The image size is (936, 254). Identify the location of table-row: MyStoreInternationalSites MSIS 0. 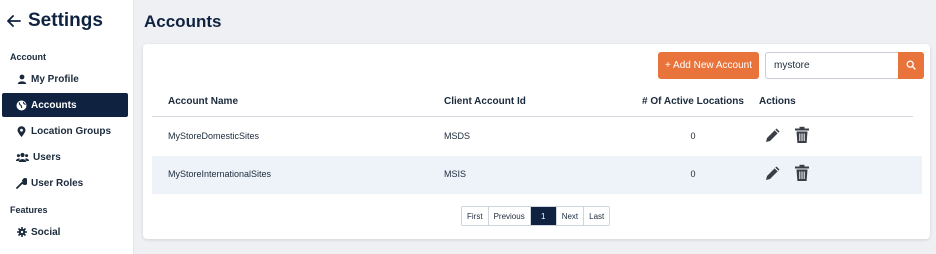
(537, 175).